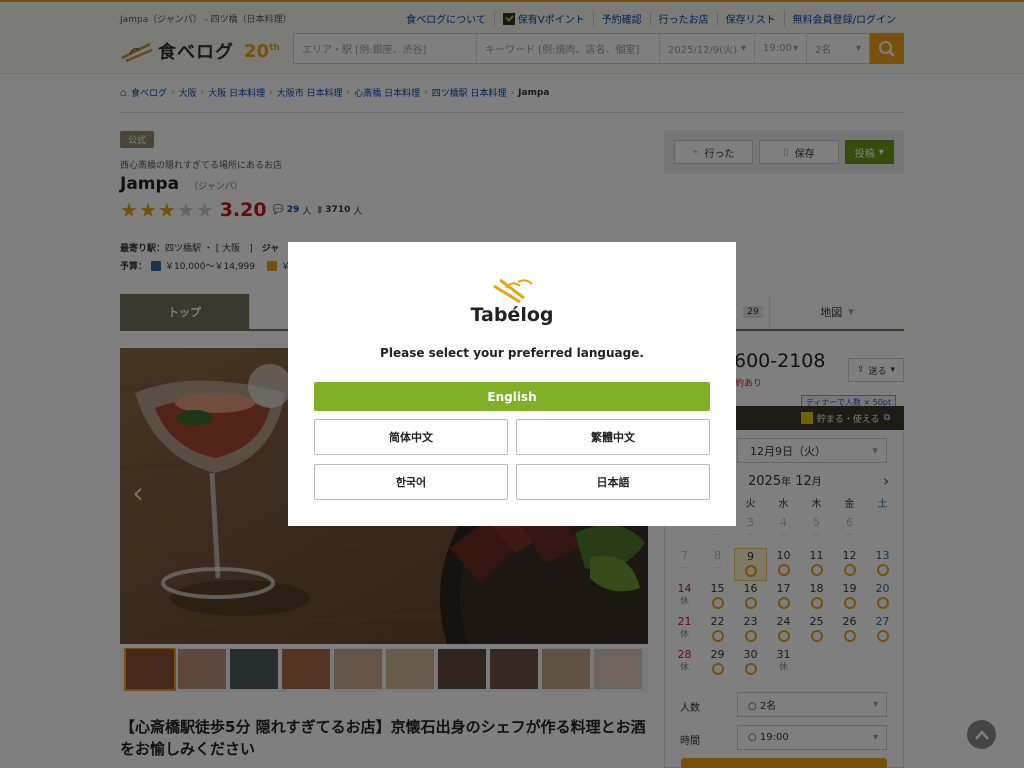 The height and width of the screenshot is (768, 1024). What do you see at coordinates (512, 353) in the screenshot?
I see `language-prompt: Please select your preferred language.` at bounding box center [512, 353].